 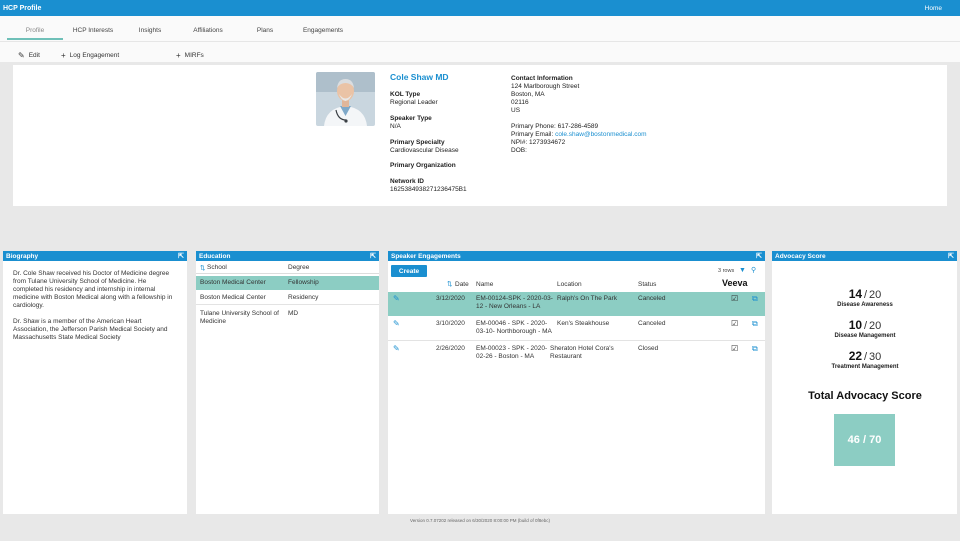 I want to click on tab-insights: Insights, so click(x=150, y=30).